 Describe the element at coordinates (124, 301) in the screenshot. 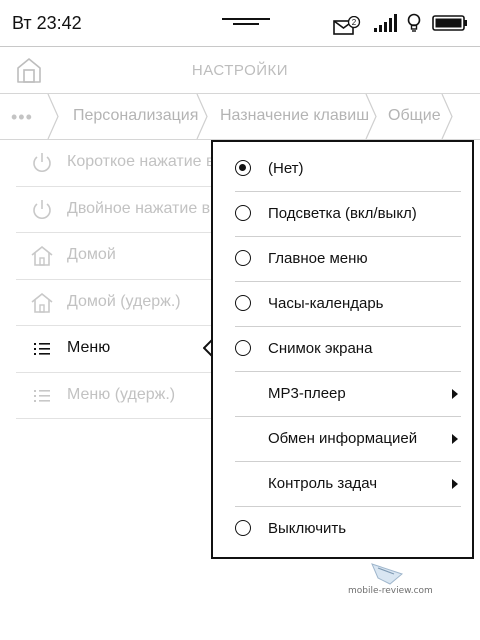

I see `list-item-label: Домой (удерж.)` at that location.